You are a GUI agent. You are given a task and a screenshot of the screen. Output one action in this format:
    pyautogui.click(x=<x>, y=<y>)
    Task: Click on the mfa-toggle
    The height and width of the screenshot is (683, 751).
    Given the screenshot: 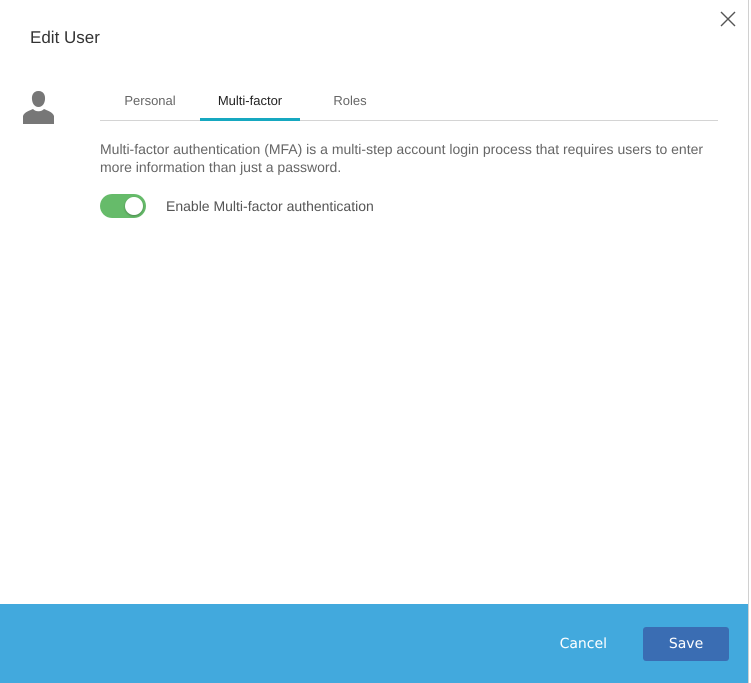 What is the action you would take?
    pyautogui.click(x=123, y=206)
    